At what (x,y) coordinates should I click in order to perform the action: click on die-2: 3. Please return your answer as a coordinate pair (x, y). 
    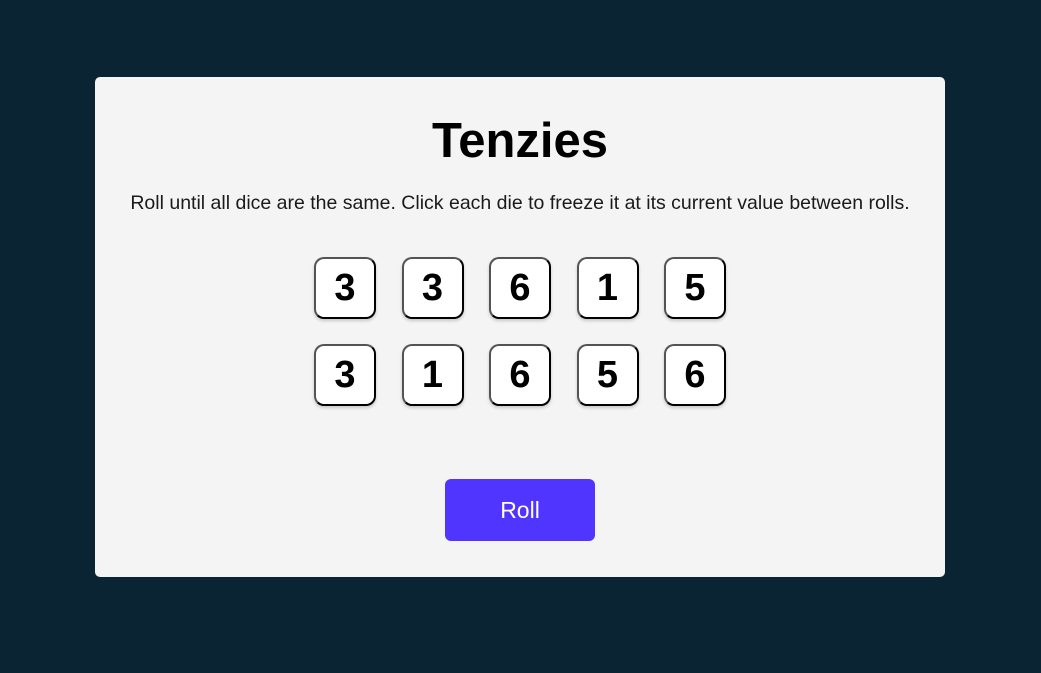
    Looking at the image, I should click on (432, 288).